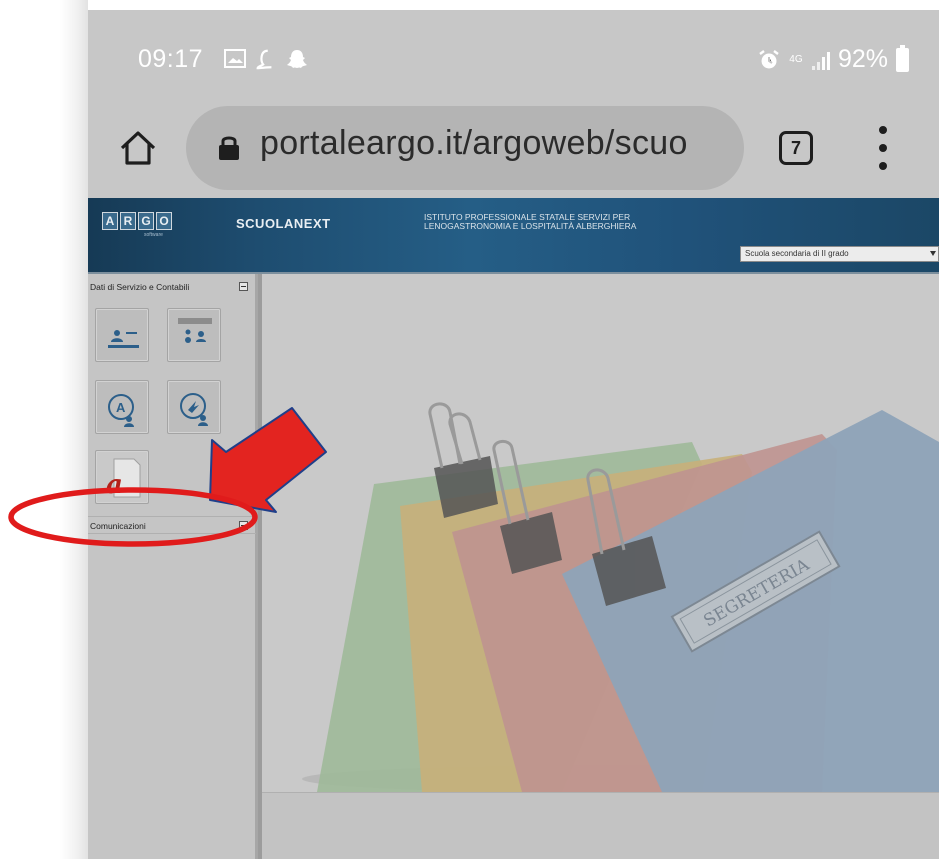 The width and height of the screenshot is (939, 859). Describe the element at coordinates (243, 525) in the screenshot. I see `expand-icon` at that location.